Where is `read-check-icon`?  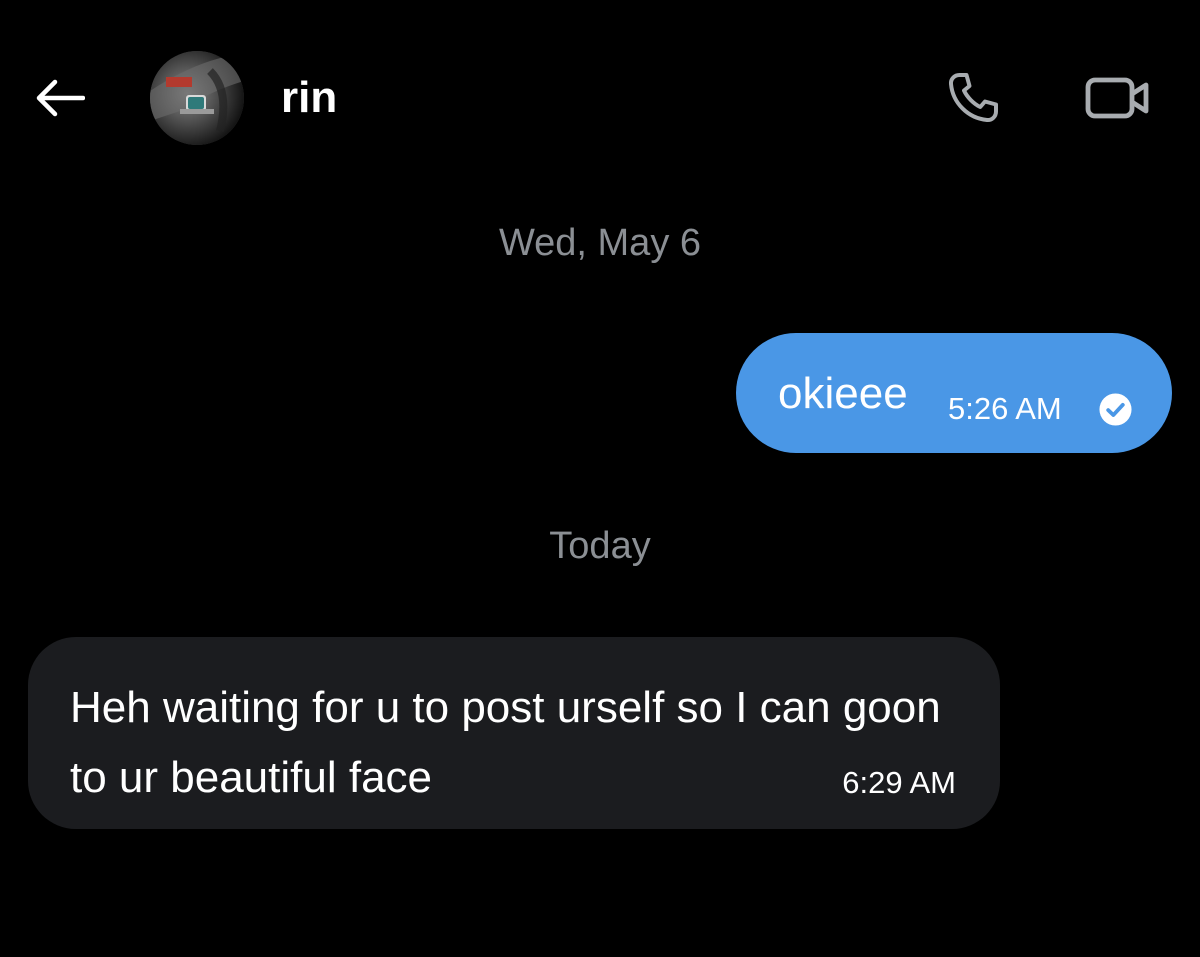
read-check-icon is located at coordinates (1115, 409).